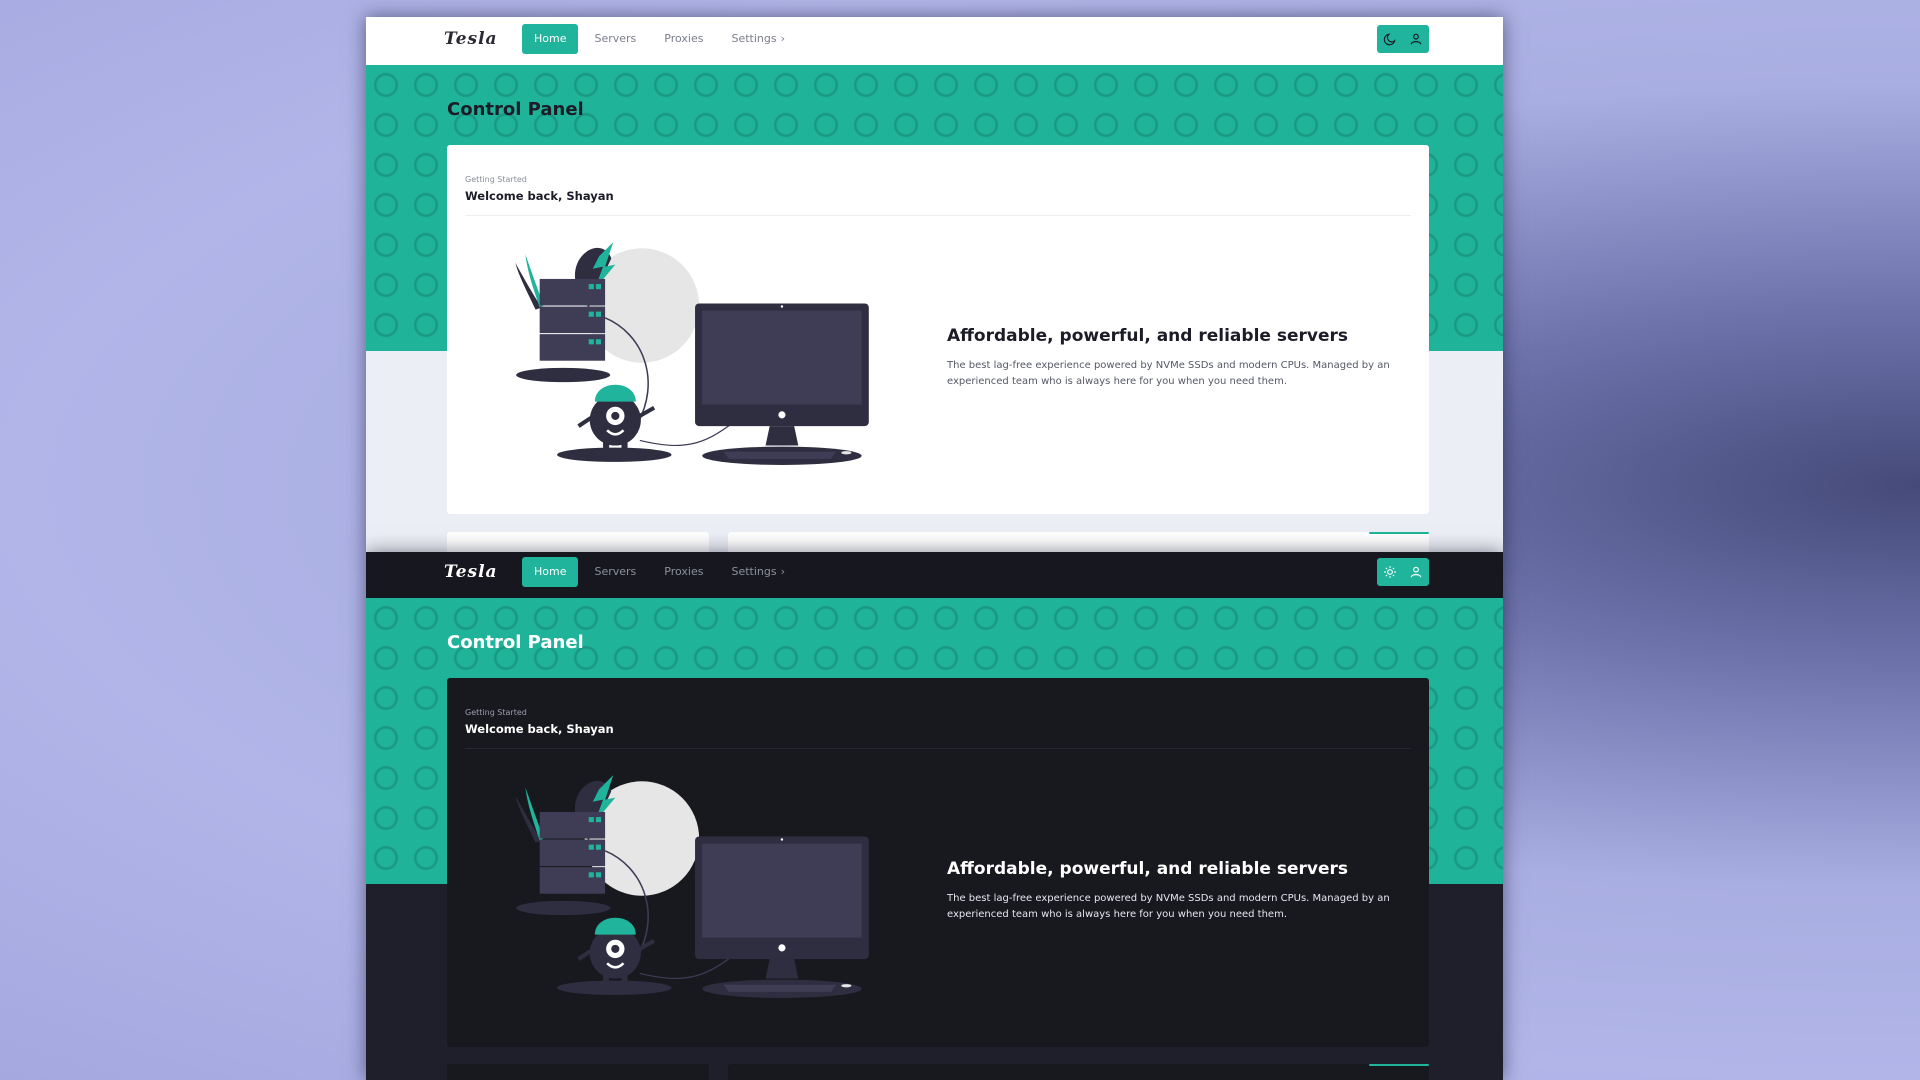 Image resolution: width=1920 pixels, height=1080 pixels. I want to click on moon-icon, so click(1389, 39).